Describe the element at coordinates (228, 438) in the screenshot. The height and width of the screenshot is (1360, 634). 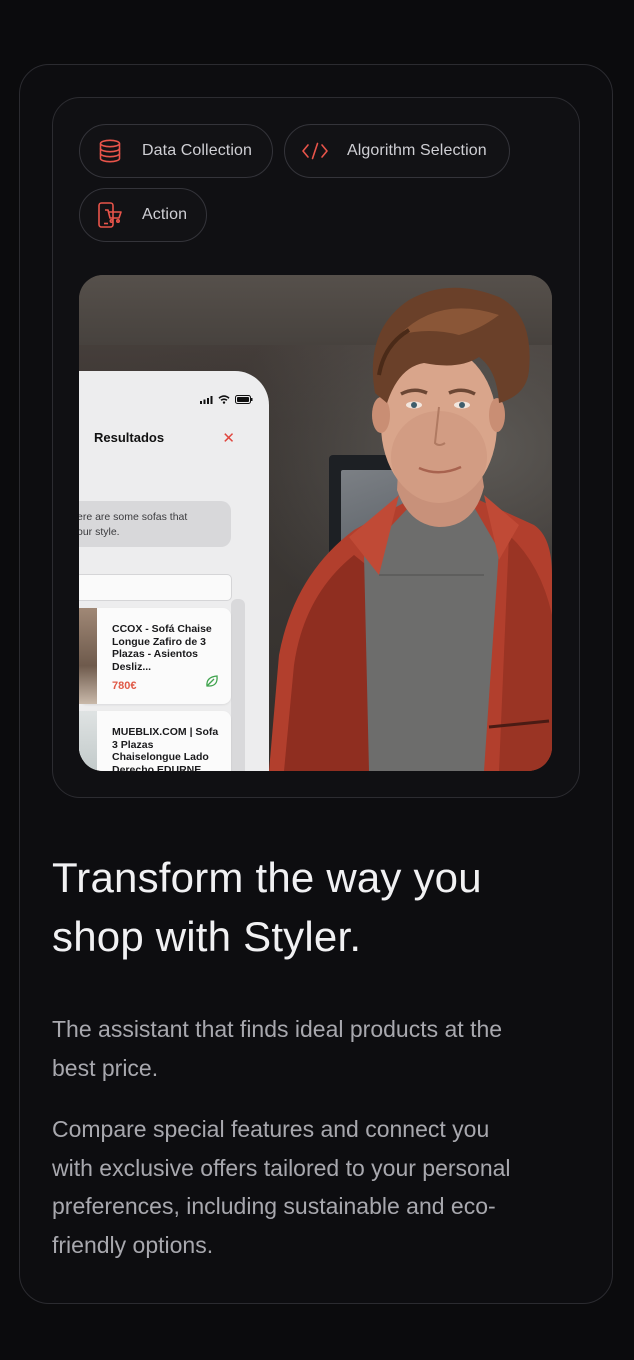
I see `close-icon: ✕` at that location.